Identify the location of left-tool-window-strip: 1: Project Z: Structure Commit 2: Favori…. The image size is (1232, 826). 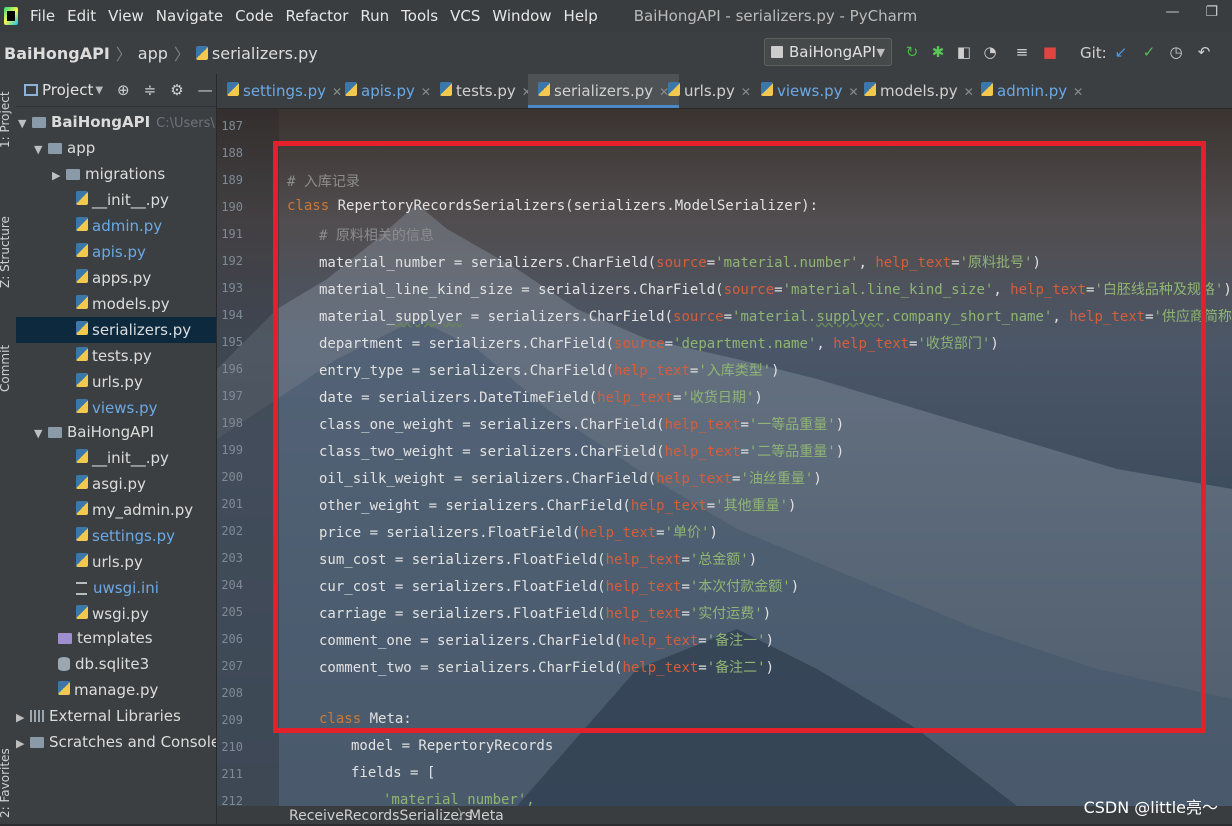
(8, 449).